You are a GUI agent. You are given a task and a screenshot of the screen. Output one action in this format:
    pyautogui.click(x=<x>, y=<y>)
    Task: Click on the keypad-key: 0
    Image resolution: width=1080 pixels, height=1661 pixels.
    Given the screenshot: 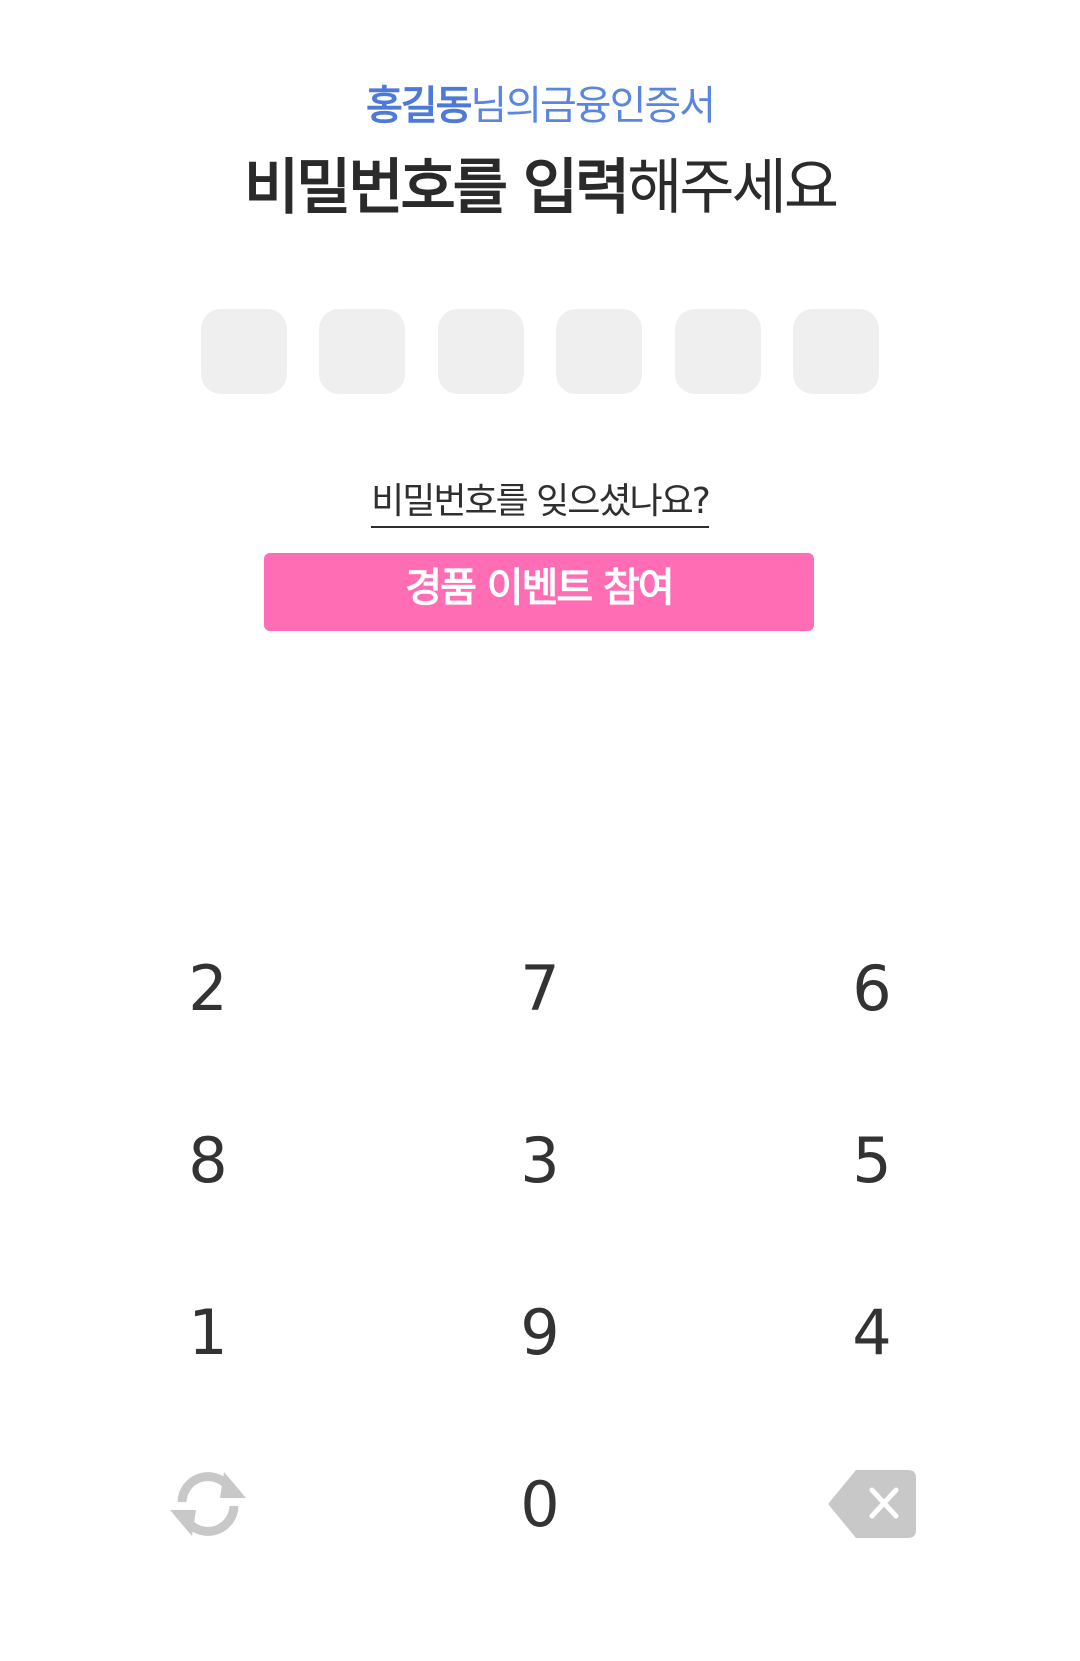 What is the action you would take?
    pyautogui.click(x=540, y=1504)
    